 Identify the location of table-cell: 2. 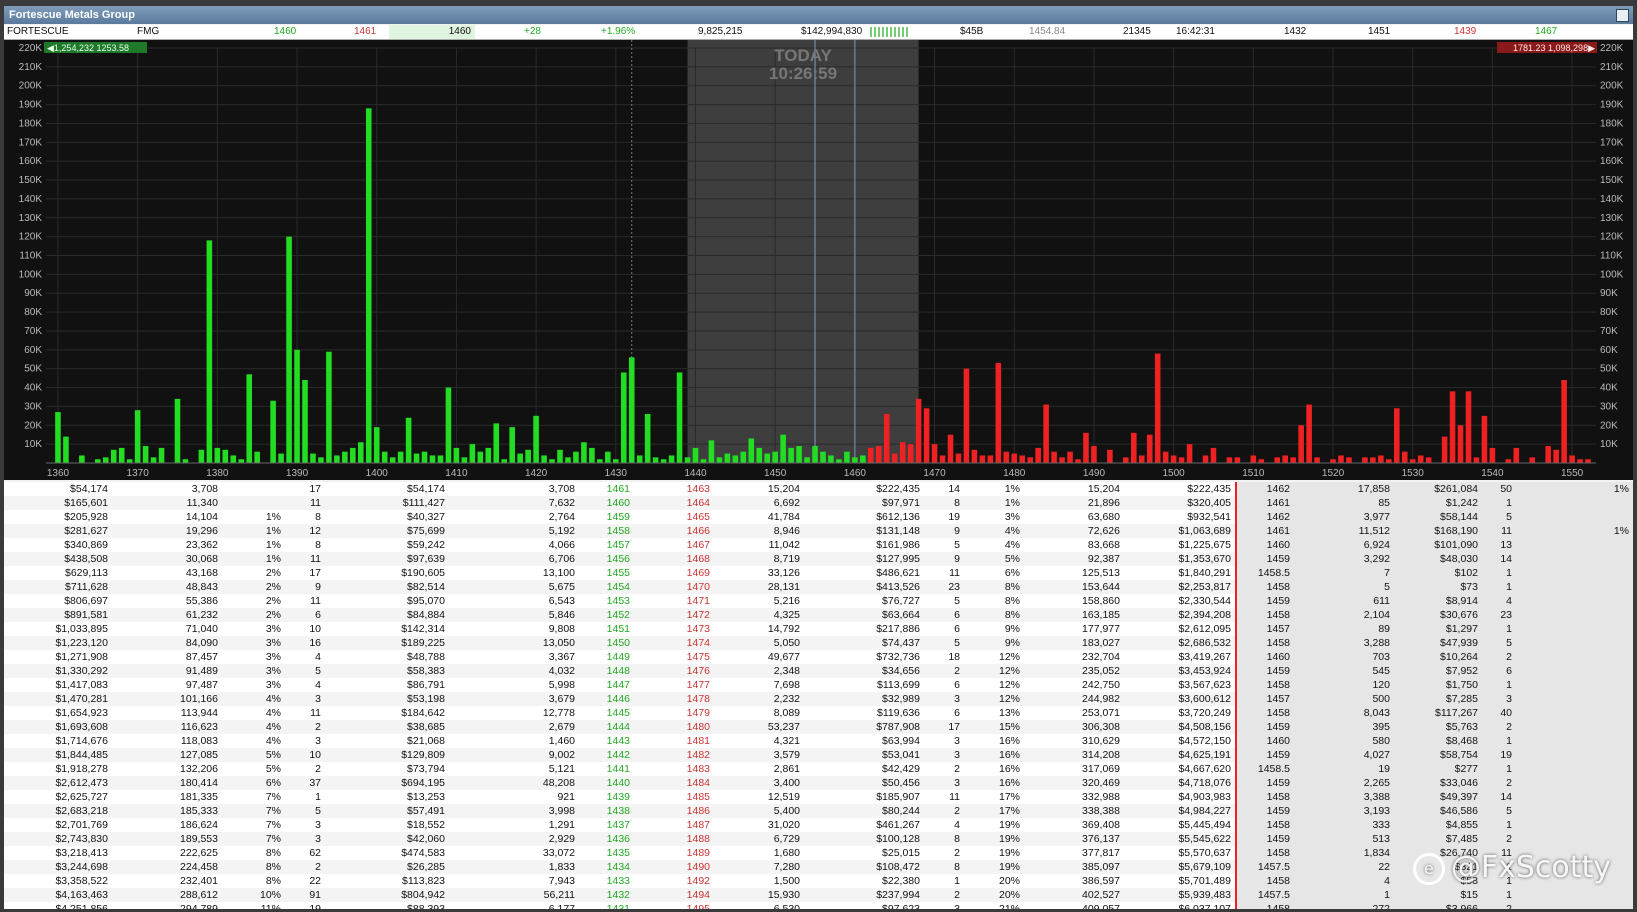
(305, 867).